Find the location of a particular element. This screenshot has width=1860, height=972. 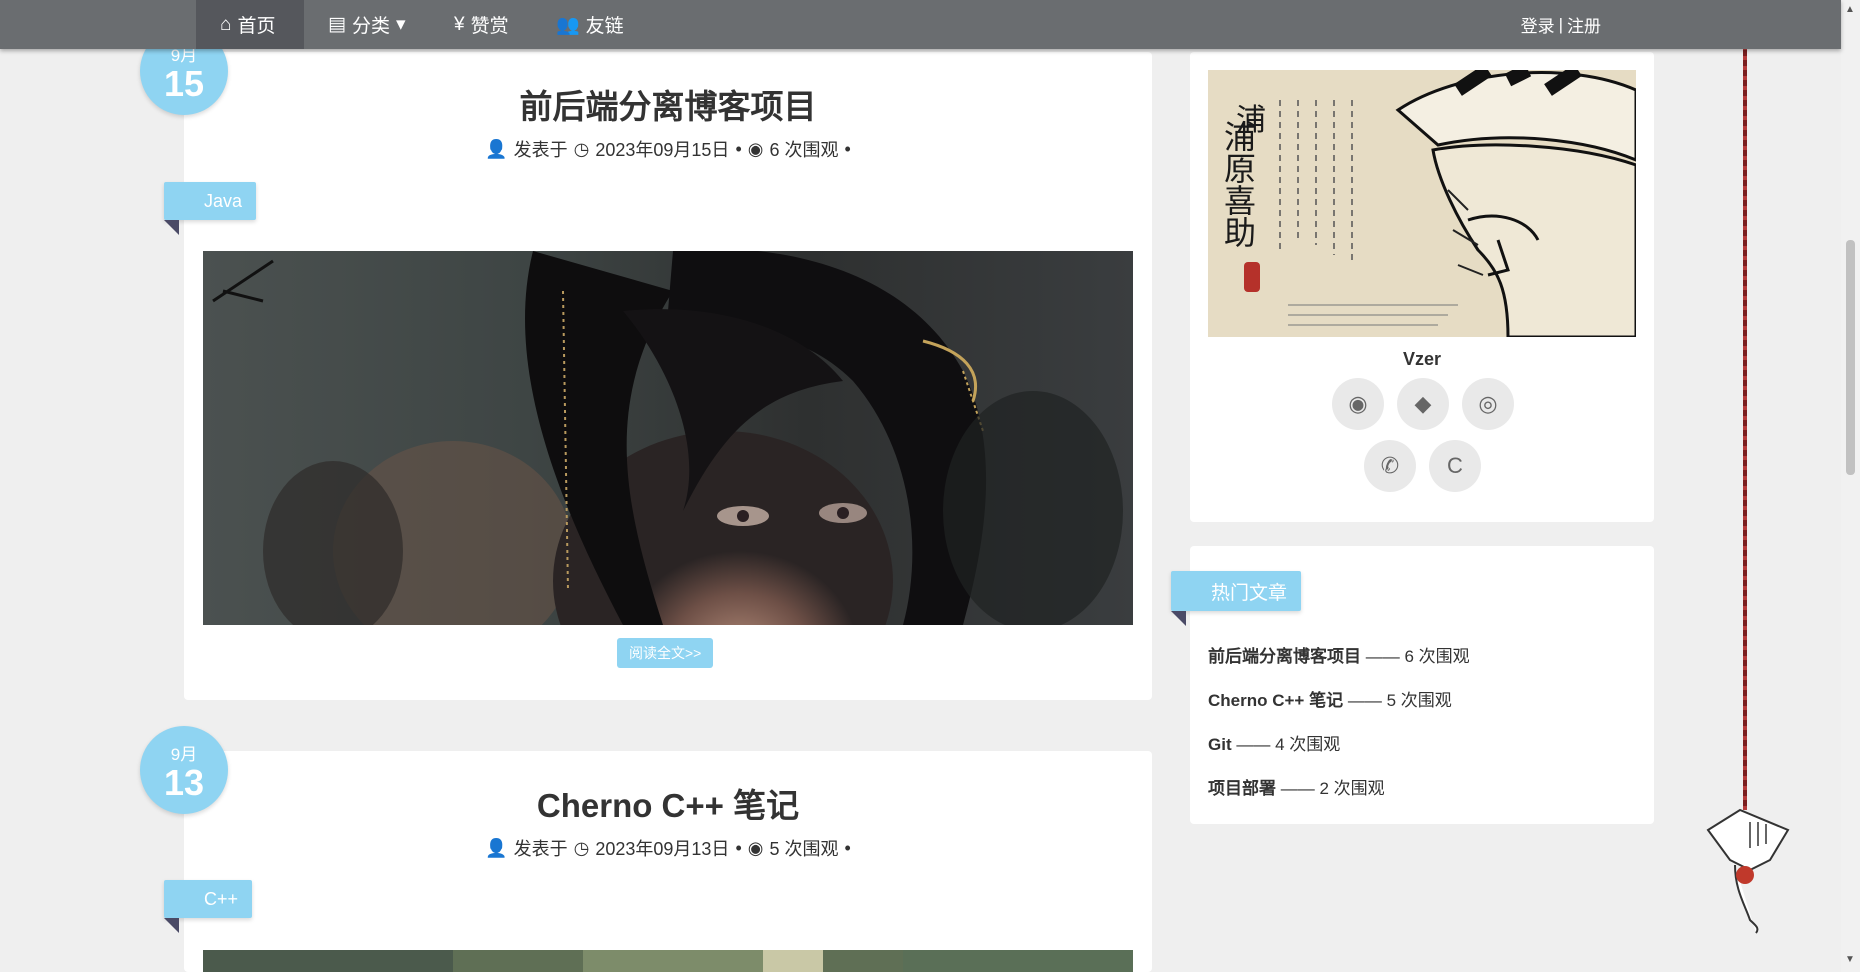

hot-post-views: 2 次围观 is located at coordinates (1352, 788).